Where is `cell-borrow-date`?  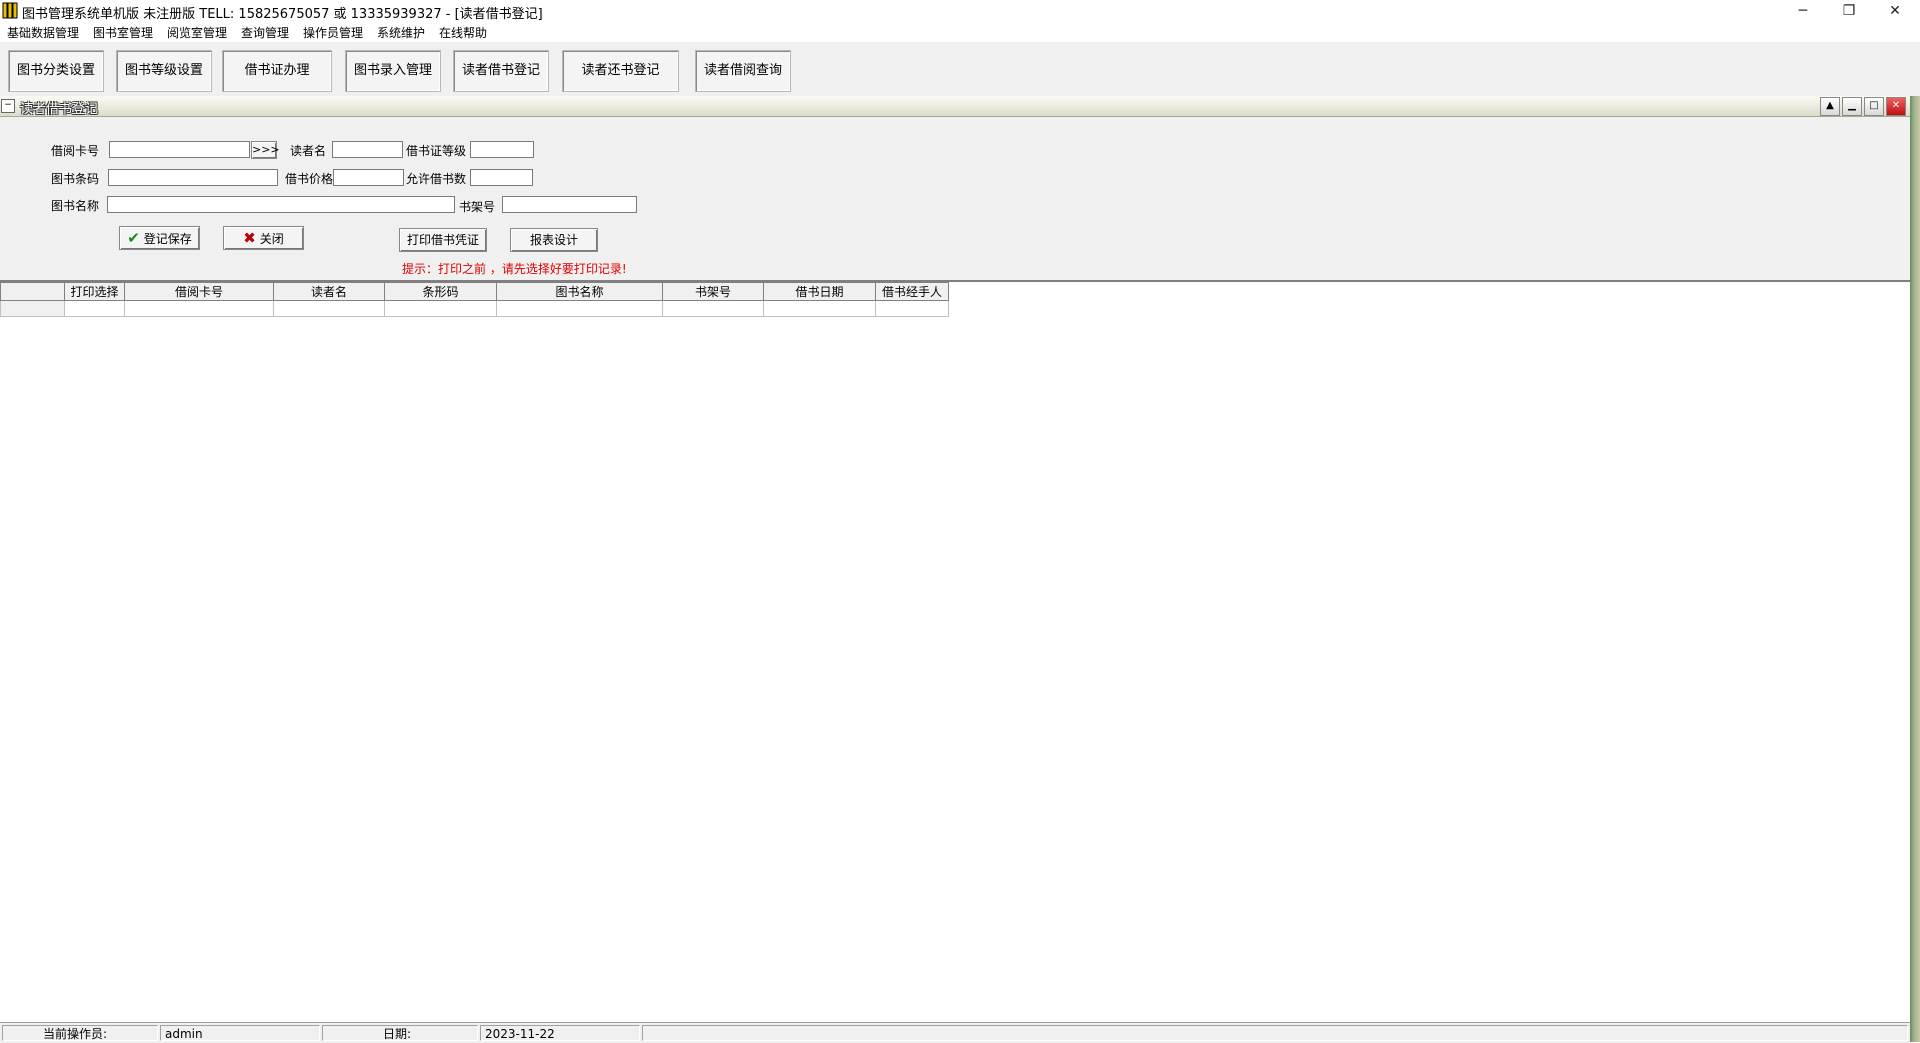 cell-borrow-date is located at coordinates (819, 308).